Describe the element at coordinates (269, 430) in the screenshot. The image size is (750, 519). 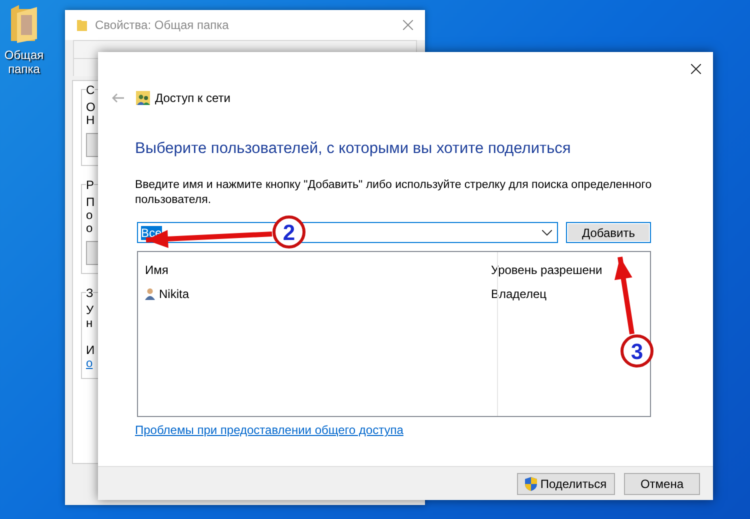
I see `help-link: Проблемы при предоставлении общего доступа` at that location.